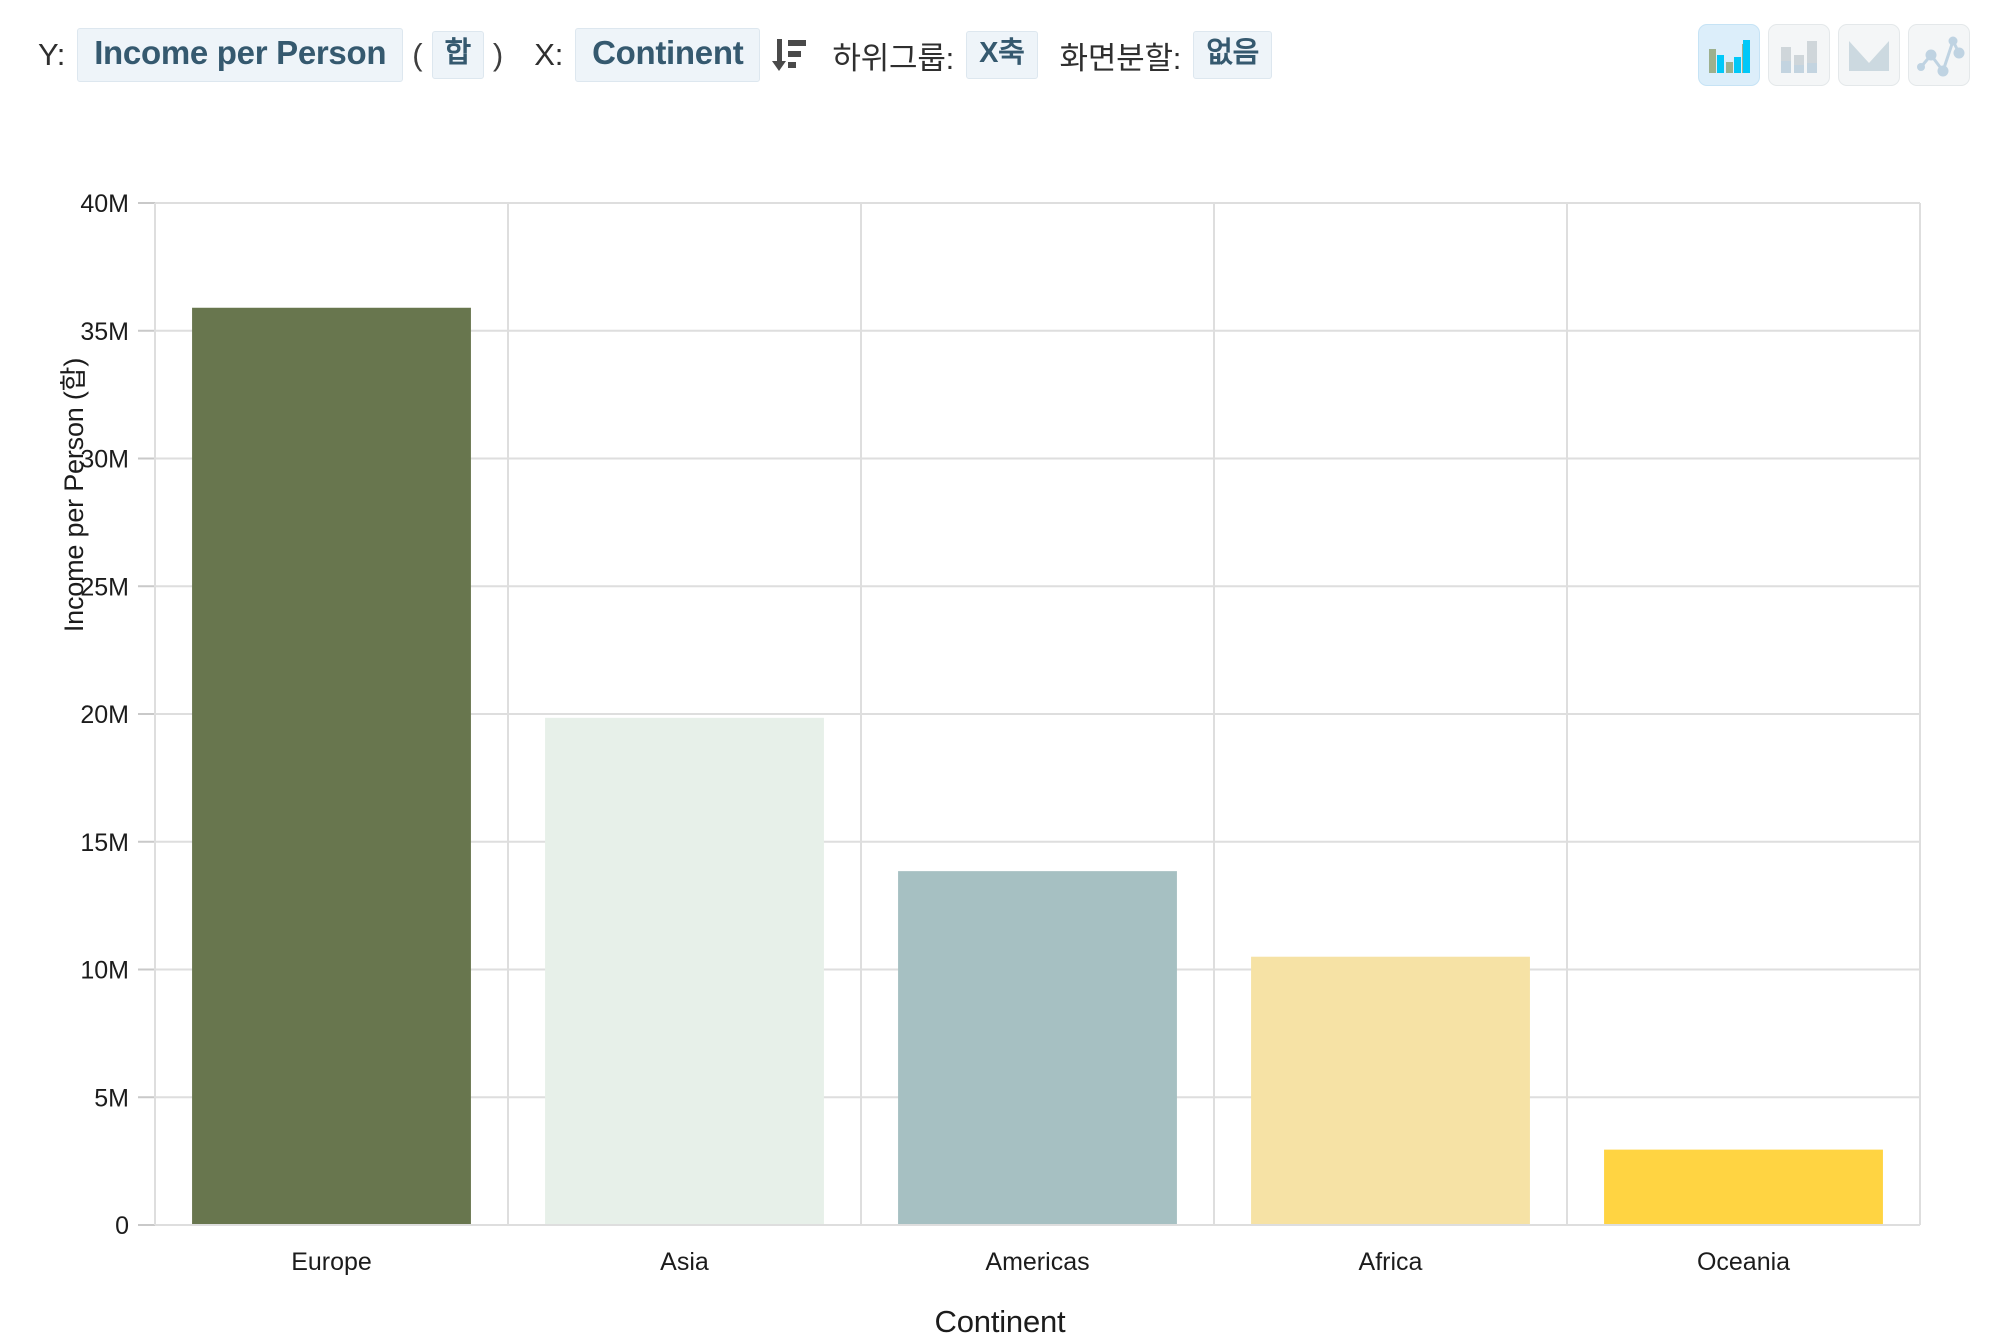 Image resolution: width=2000 pixels, height=1340 pixels. I want to click on y-tick-labels: 0 5M 10M 15M 20M 25M 30M 35M 40M, so click(104, 715).